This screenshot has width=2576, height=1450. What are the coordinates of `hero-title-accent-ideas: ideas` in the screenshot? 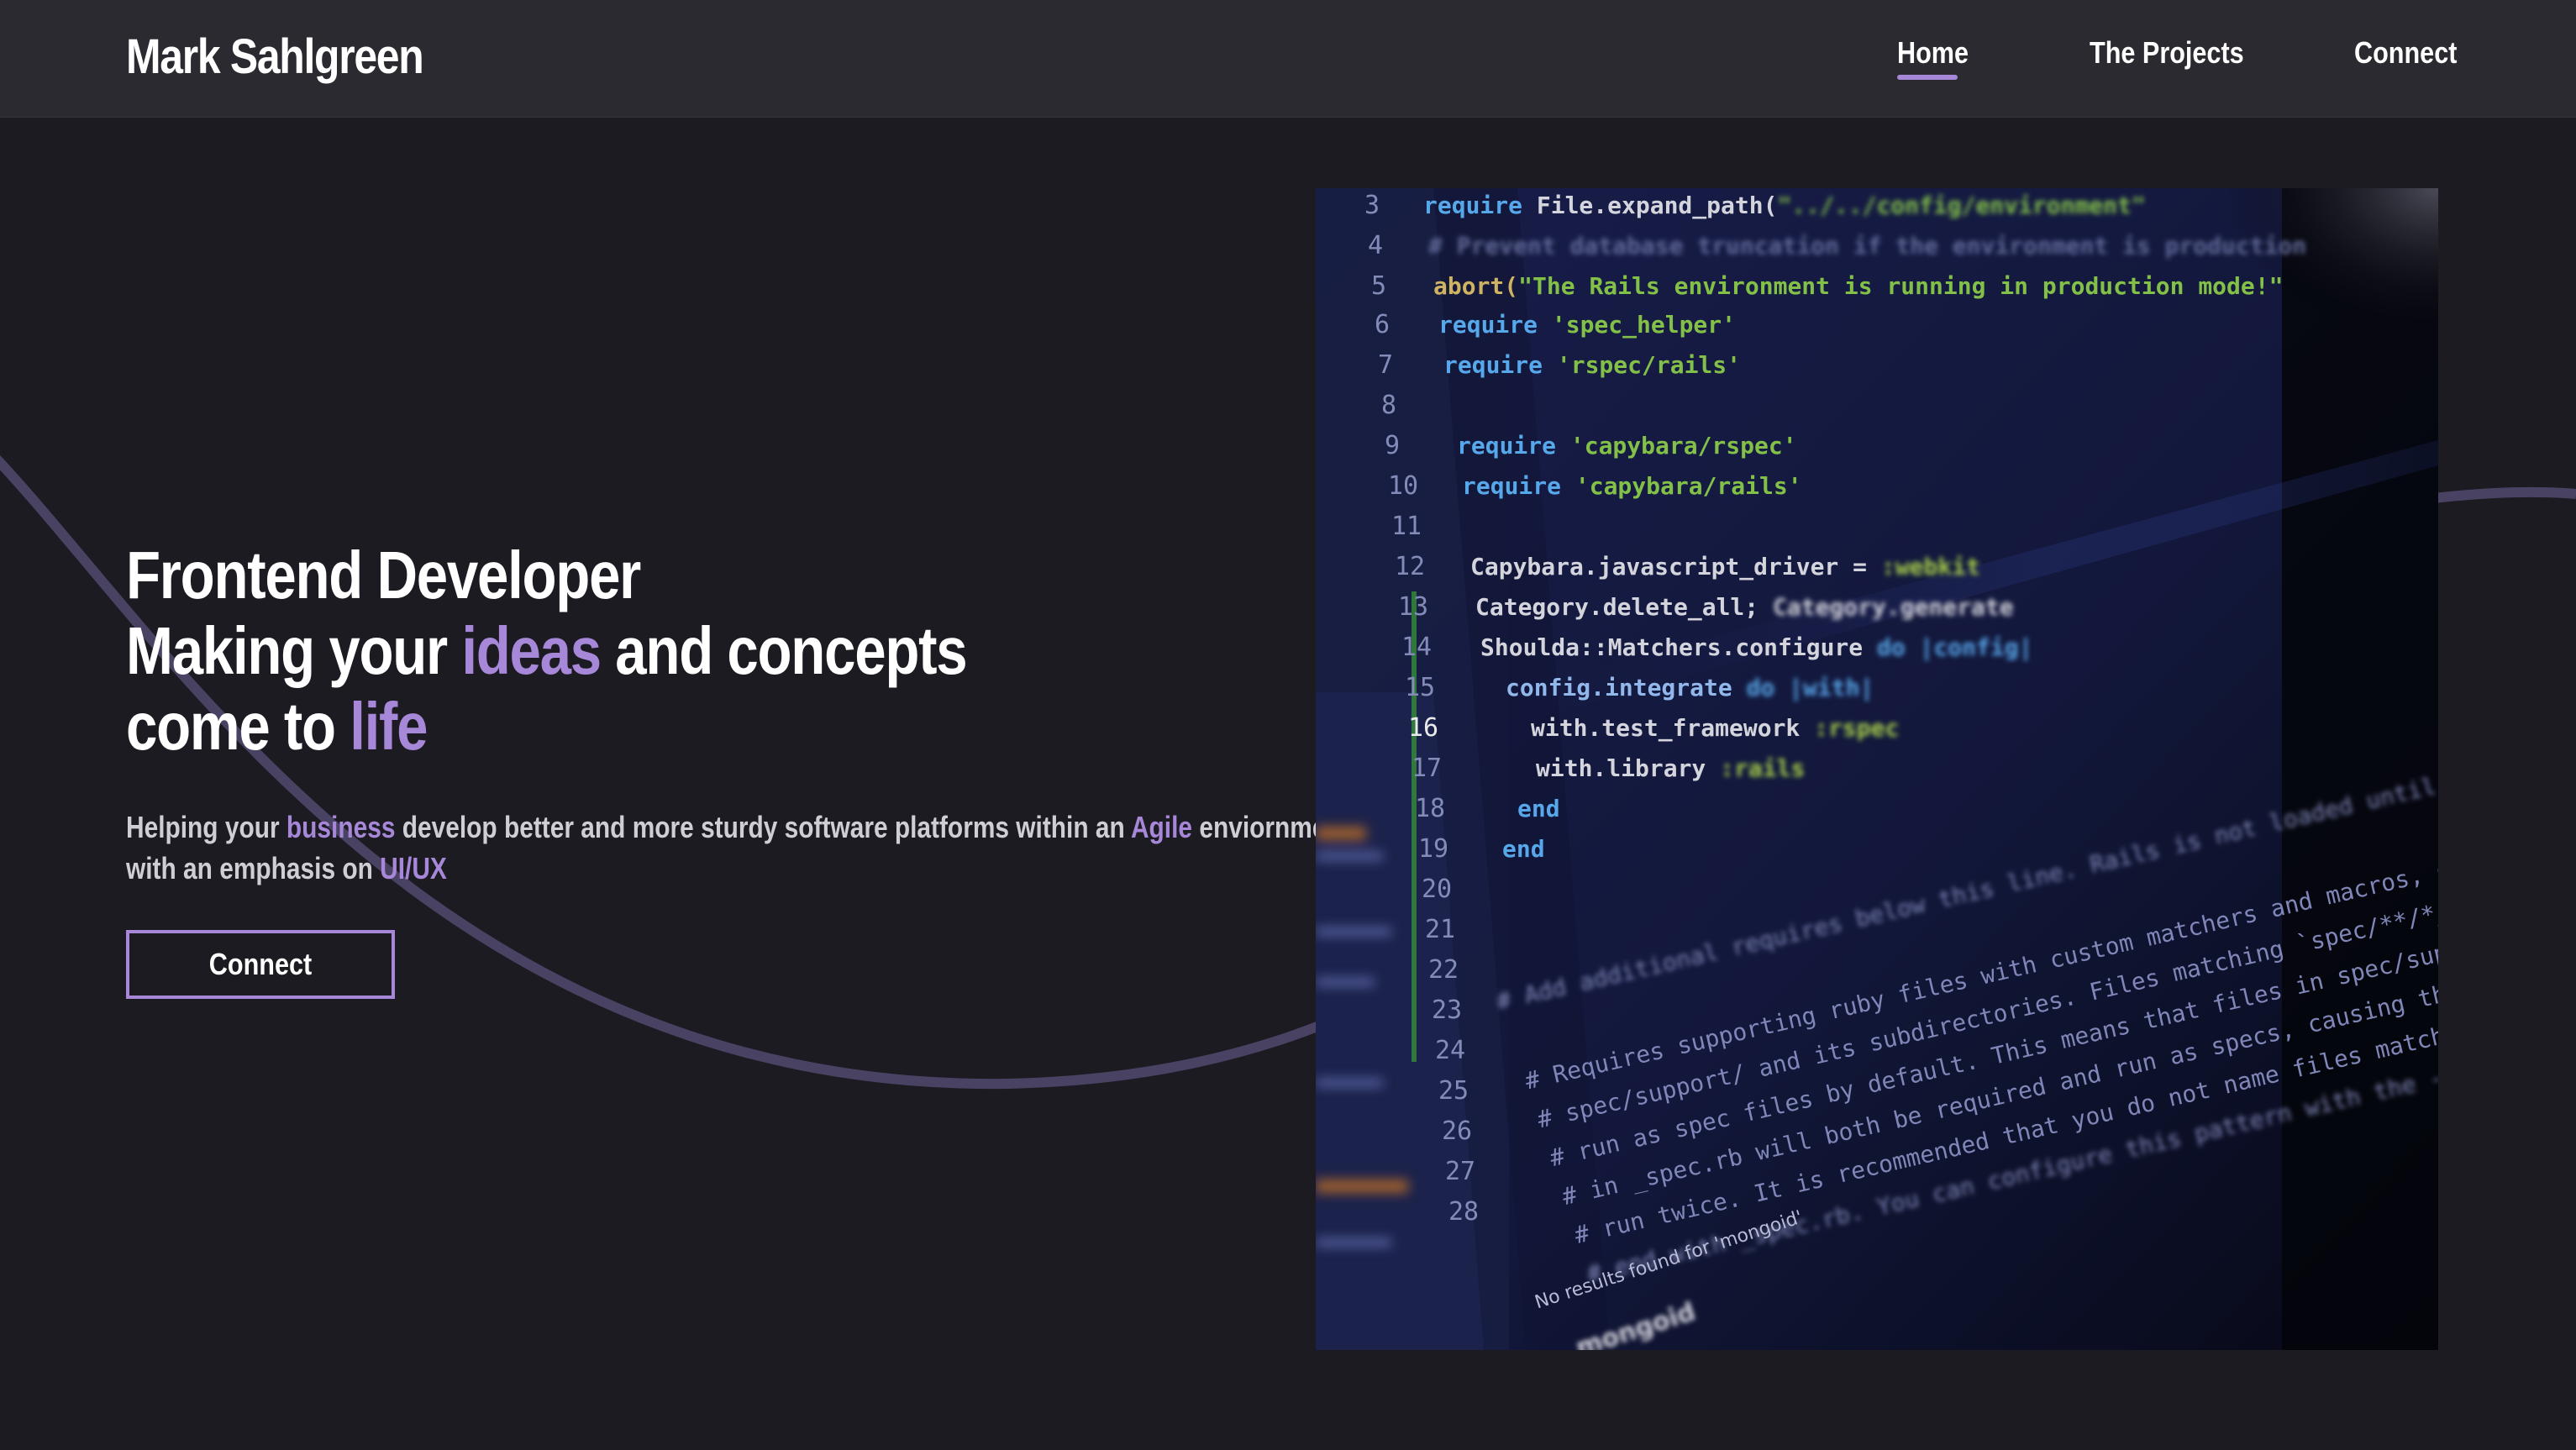 It's located at (531, 650).